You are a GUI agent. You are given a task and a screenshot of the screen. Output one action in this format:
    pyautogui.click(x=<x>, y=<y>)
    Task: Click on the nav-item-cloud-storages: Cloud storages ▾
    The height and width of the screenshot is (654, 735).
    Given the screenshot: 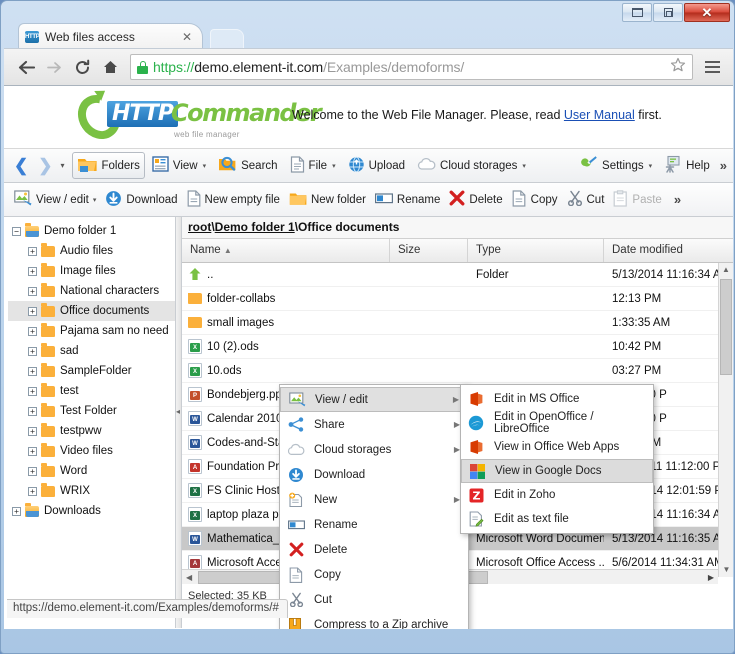 What is the action you would take?
    pyautogui.click(x=471, y=165)
    